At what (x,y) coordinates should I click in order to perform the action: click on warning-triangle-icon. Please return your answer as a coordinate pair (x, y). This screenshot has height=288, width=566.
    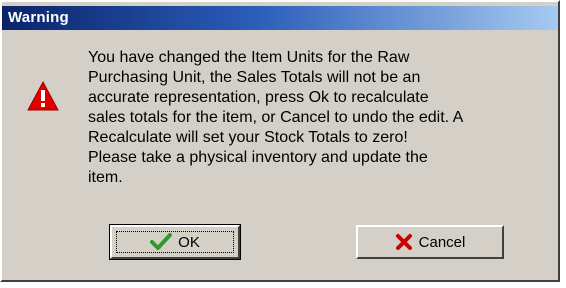
    Looking at the image, I should click on (43, 96).